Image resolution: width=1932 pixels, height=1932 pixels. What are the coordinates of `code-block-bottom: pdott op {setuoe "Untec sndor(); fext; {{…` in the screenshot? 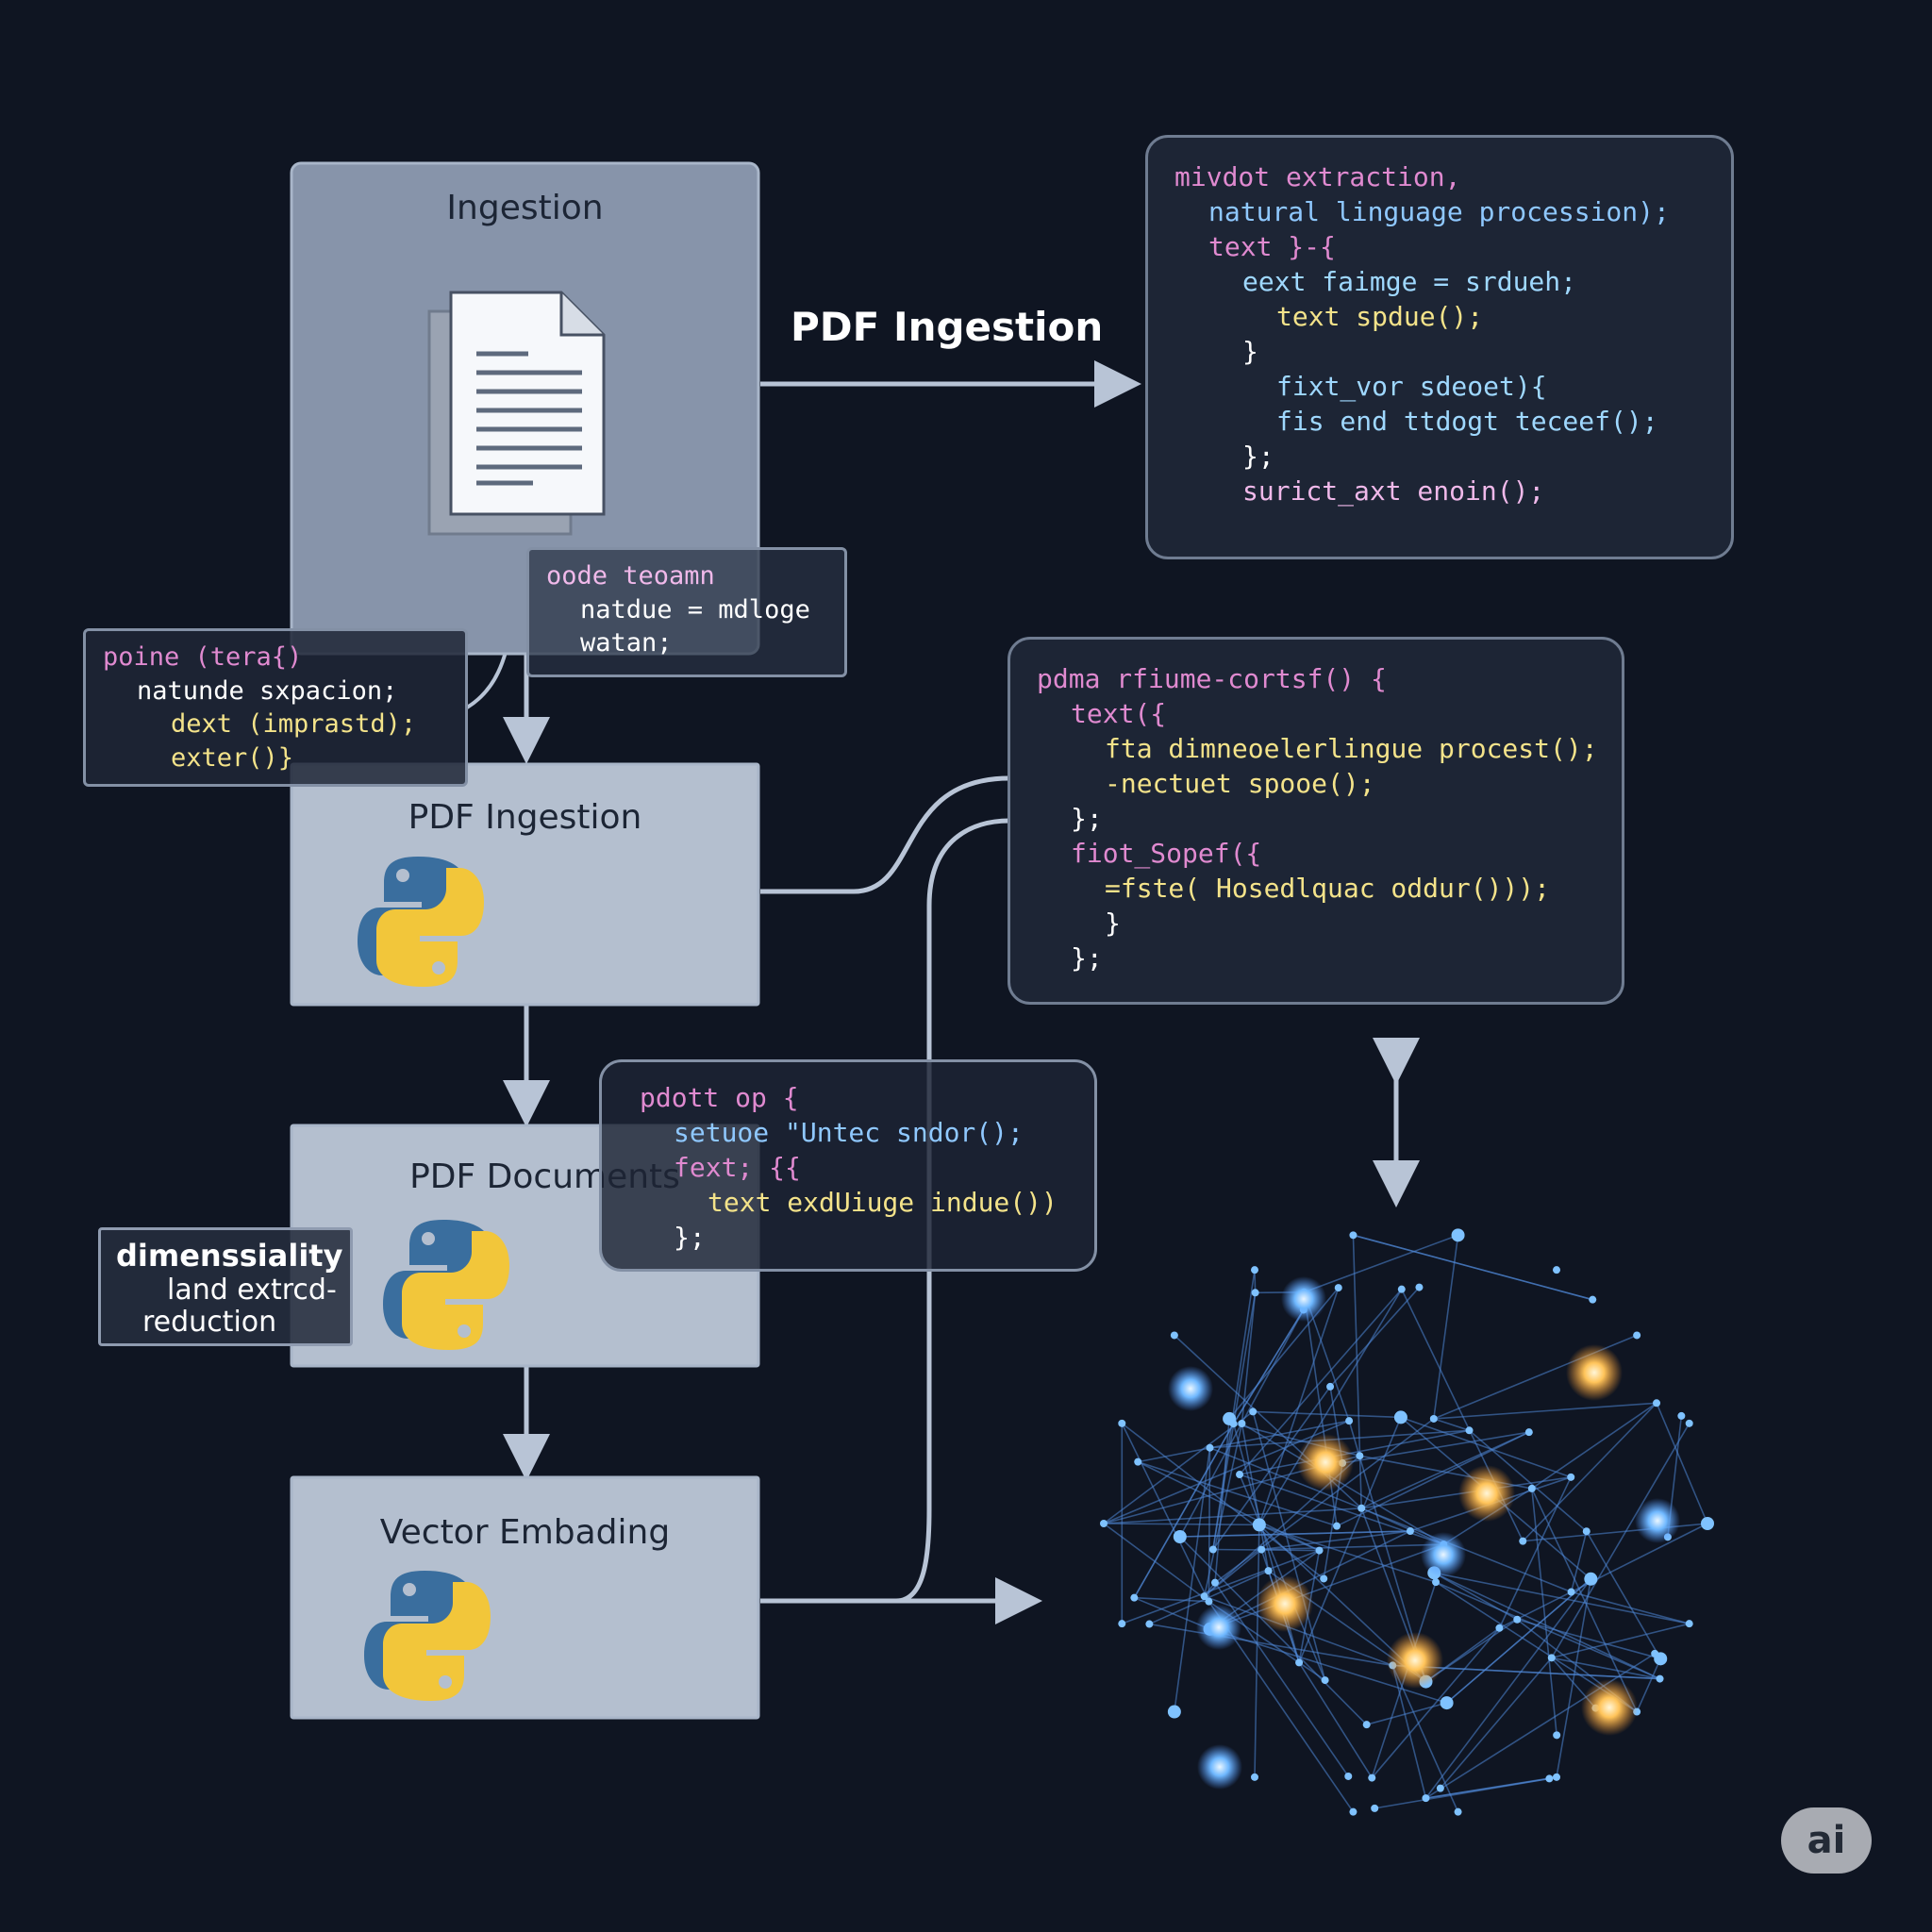 It's located at (848, 1165).